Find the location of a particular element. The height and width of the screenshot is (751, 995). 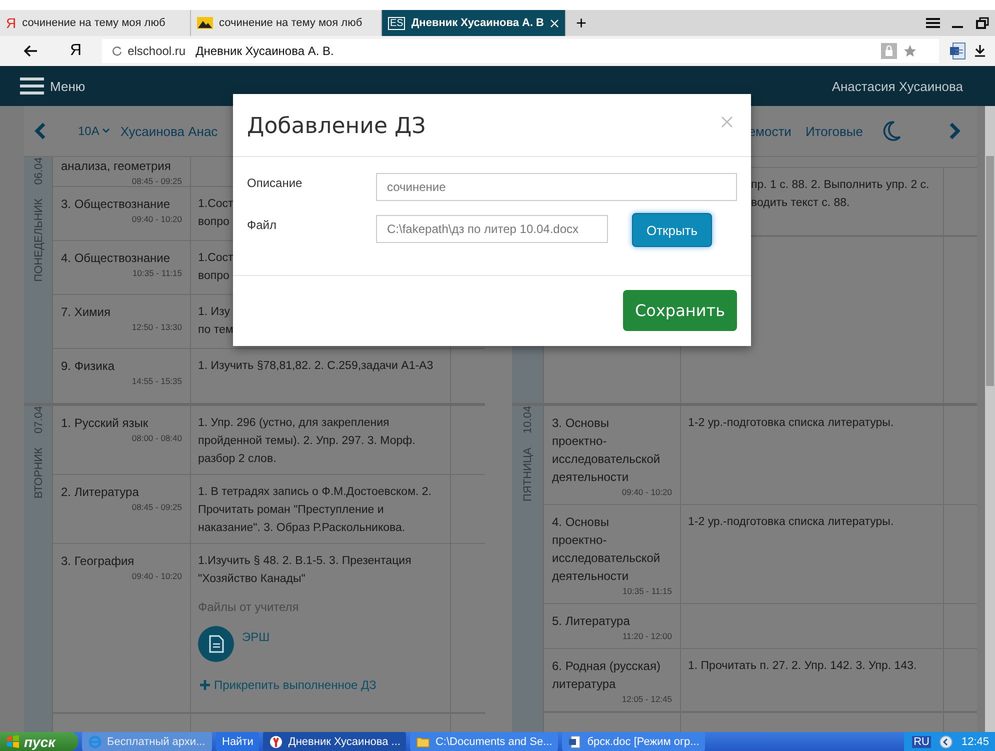

user-name: Анастасия Хусаинова is located at coordinates (897, 86).